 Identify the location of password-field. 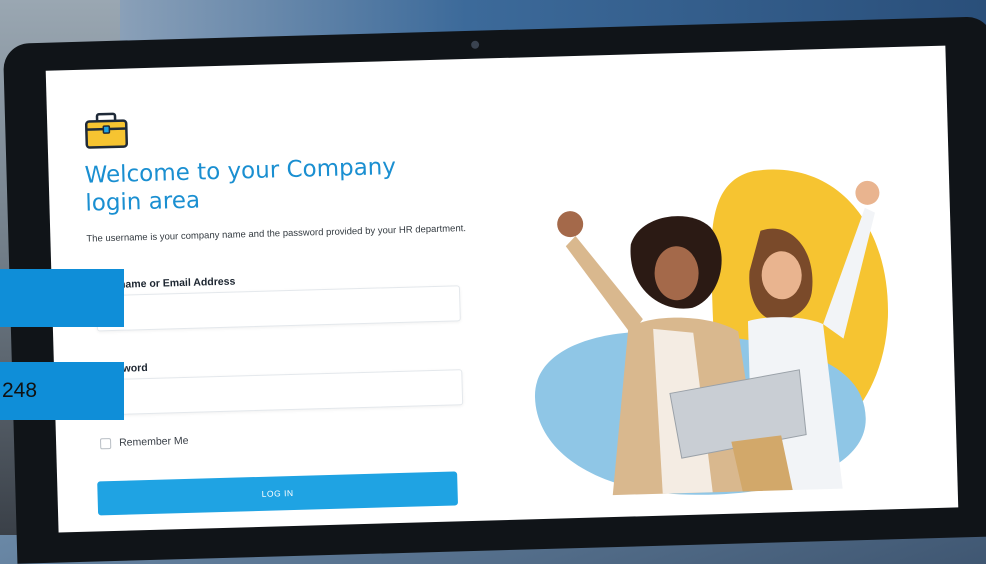
(281, 392).